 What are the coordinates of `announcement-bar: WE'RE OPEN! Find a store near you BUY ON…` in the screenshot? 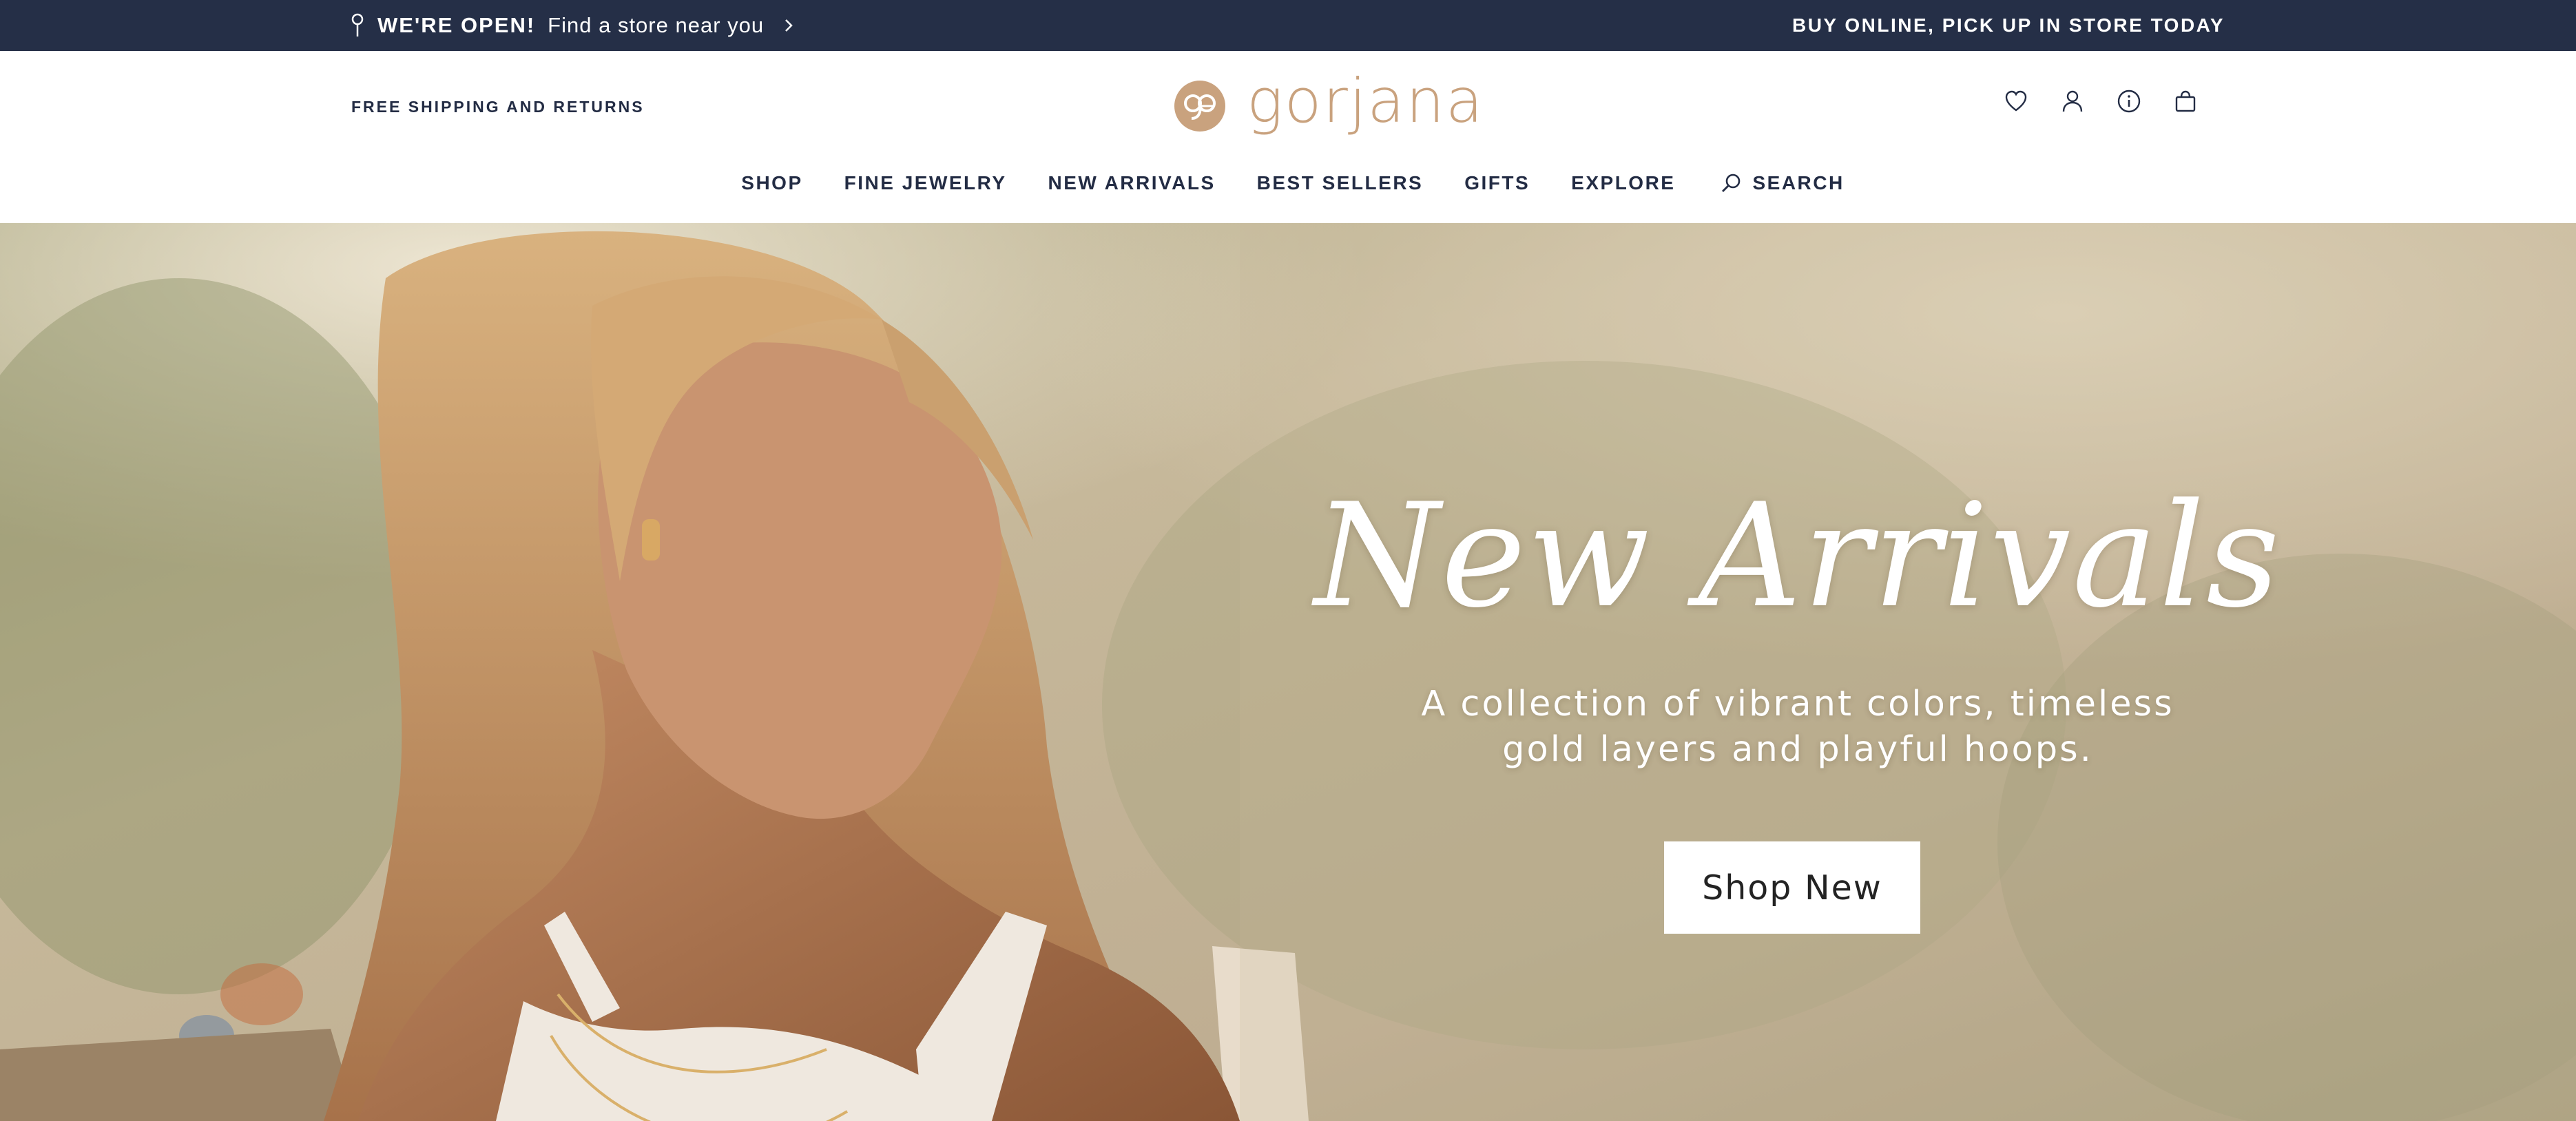 It's located at (1288, 26).